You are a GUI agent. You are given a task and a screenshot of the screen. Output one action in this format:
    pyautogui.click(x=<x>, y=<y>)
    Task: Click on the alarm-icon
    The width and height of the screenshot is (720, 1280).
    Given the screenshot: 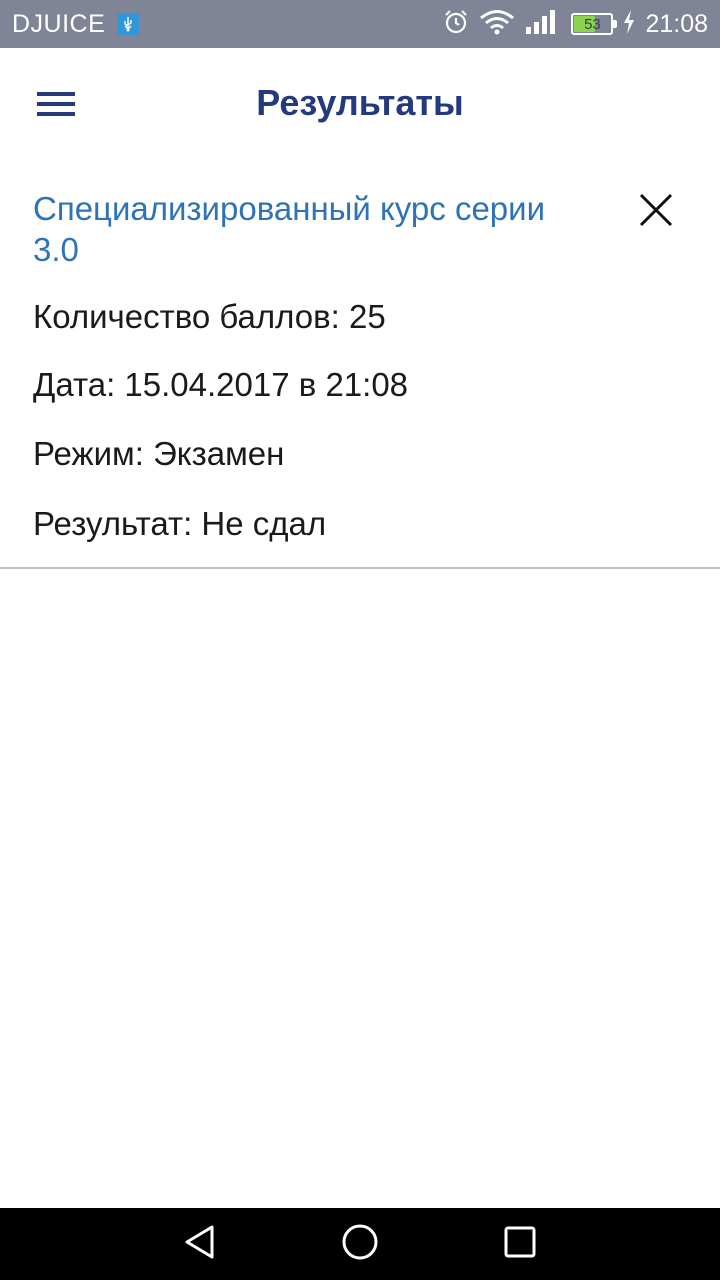 What is the action you would take?
    pyautogui.click(x=456, y=24)
    